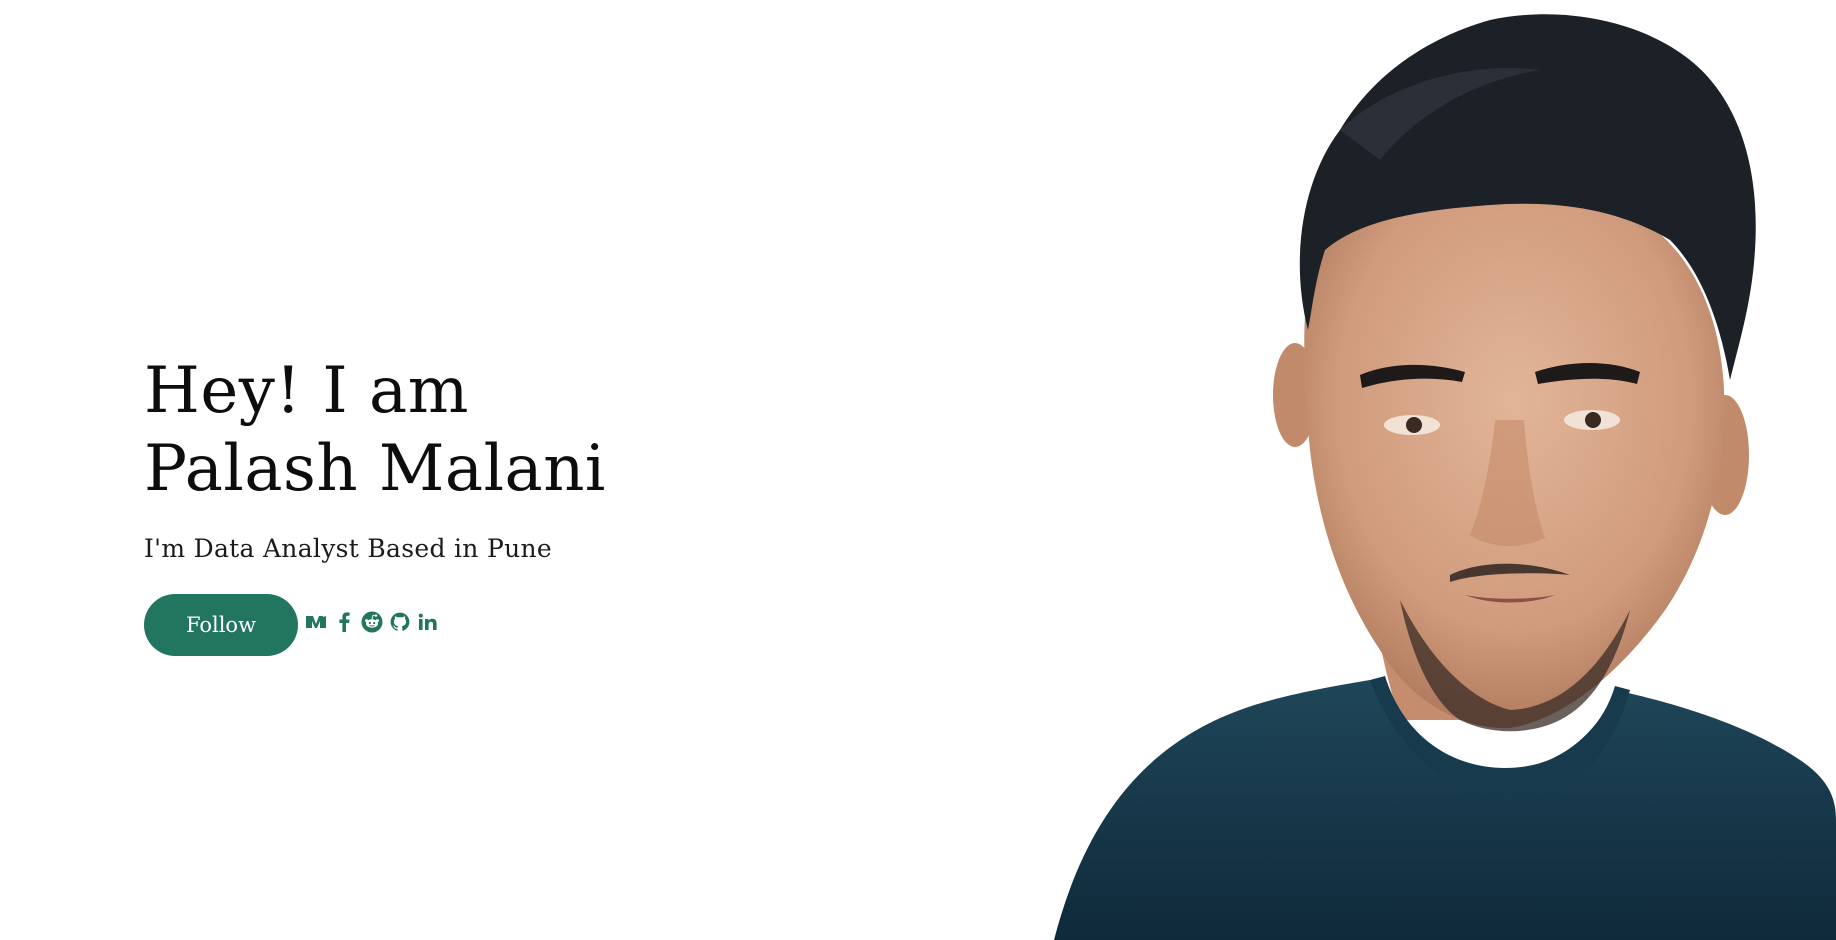  Describe the element at coordinates (306, 391) in the screenshot. I see `hero-title-line1: Hey! I am` at that location.